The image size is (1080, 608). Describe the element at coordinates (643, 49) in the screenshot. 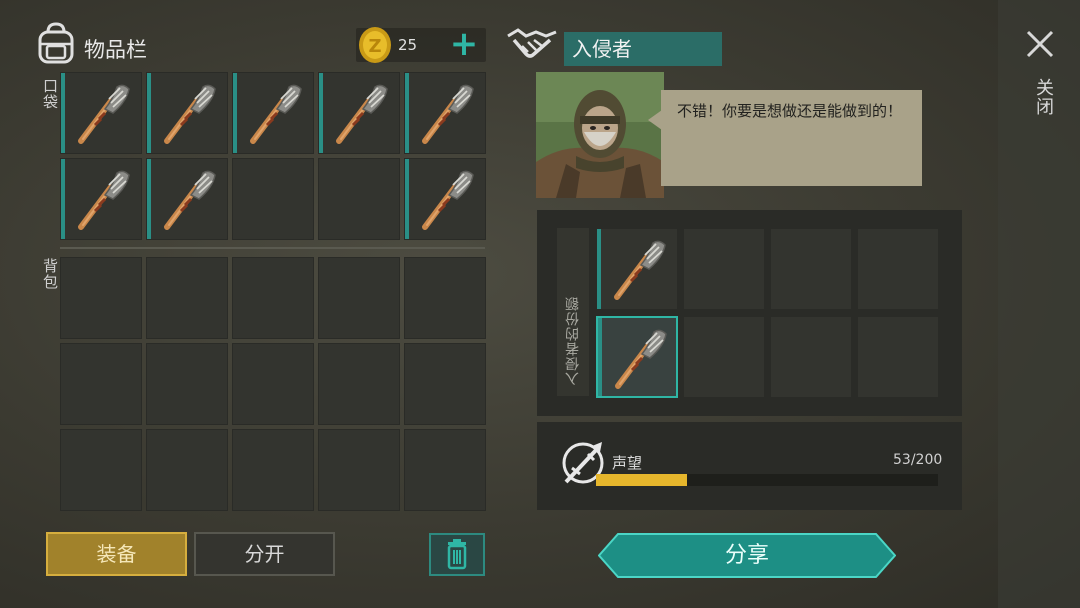

I see `trader-name: 入侵者` at that location.